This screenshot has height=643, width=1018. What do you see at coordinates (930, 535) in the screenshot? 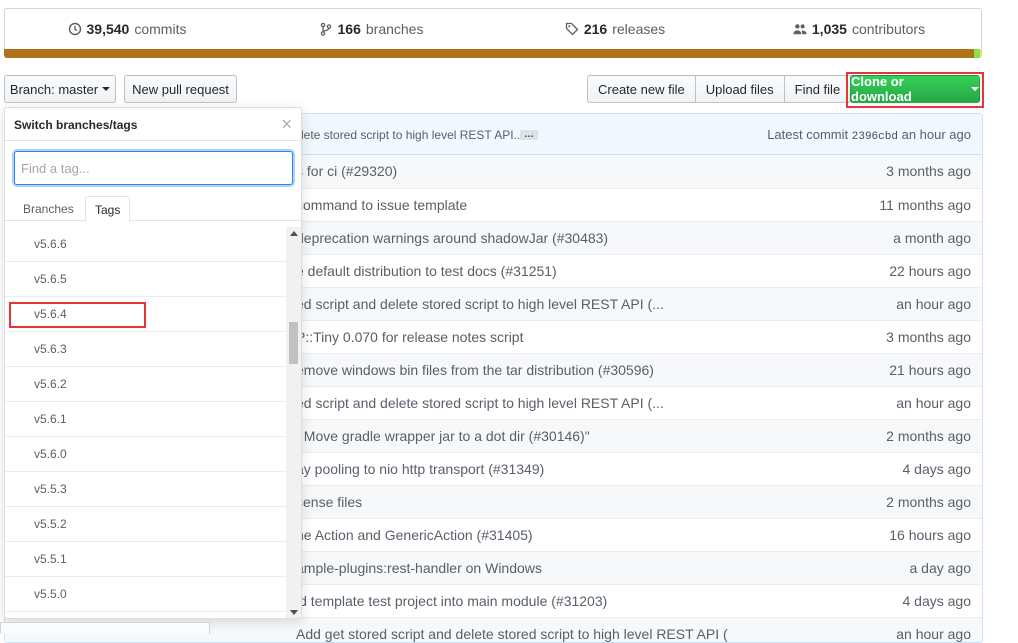
I see `commit-age: 16 hours ago` at bounding box center [930, 535].